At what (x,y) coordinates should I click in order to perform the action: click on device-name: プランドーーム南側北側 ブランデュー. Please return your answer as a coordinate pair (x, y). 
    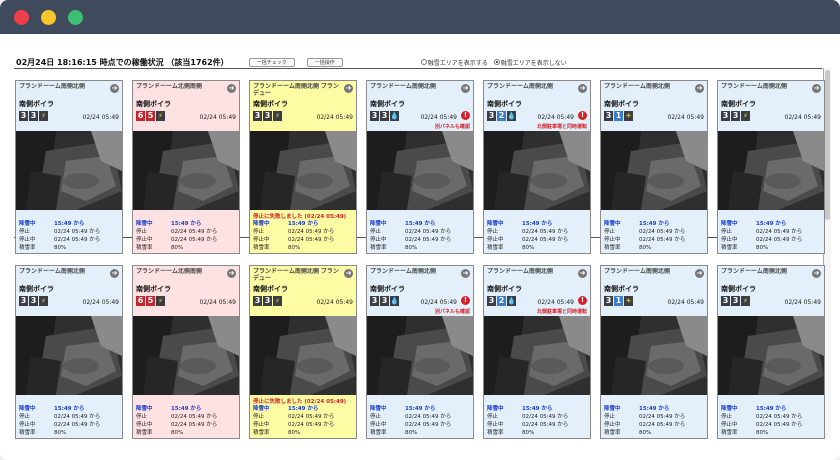
    Looking at the image, I should click on (296, 275).